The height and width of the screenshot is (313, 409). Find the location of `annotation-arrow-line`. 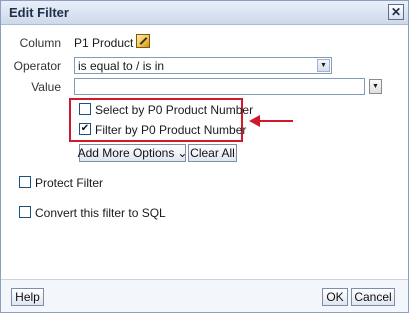

annotation-arrow-line is located at coordinates (276, 121).